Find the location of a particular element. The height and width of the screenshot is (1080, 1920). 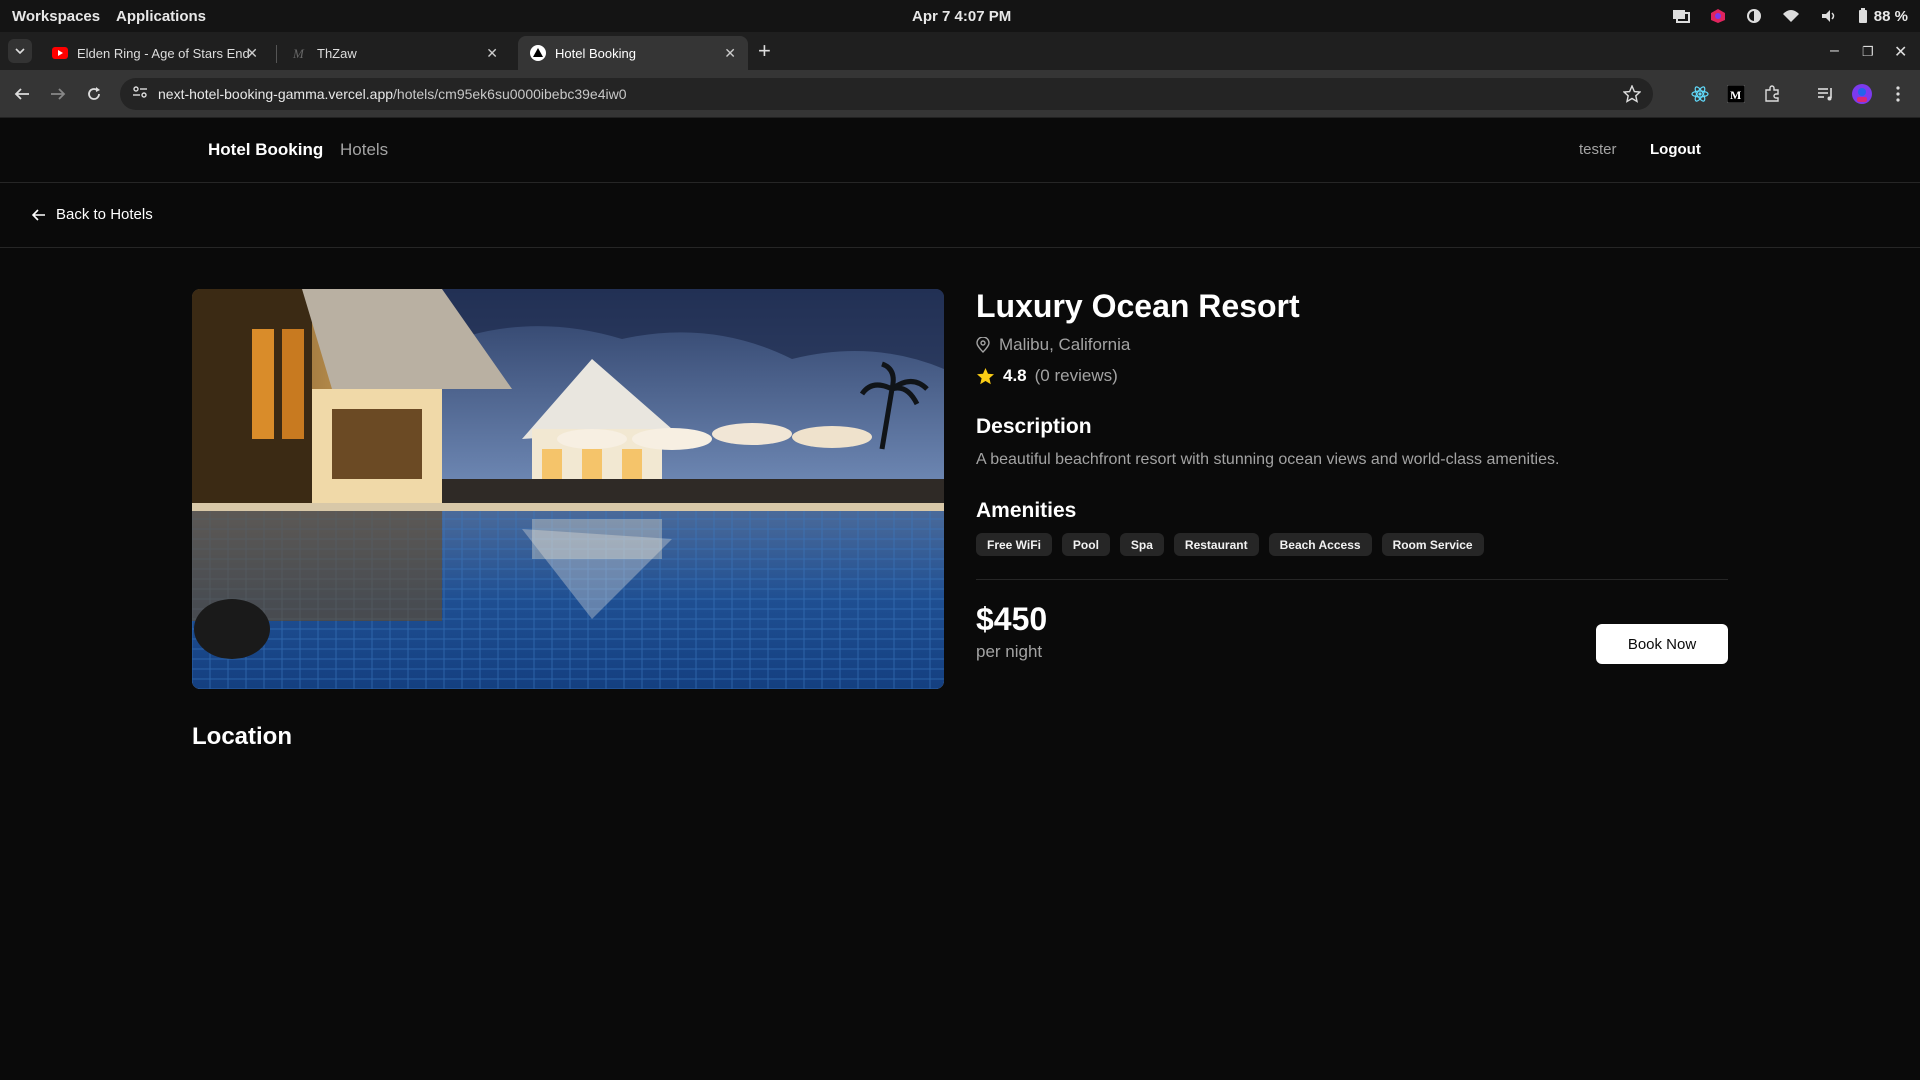

tab-elden-ring: Elden Ring - Age of Stars Endgame ✕ is located at coordinates (155, 53).